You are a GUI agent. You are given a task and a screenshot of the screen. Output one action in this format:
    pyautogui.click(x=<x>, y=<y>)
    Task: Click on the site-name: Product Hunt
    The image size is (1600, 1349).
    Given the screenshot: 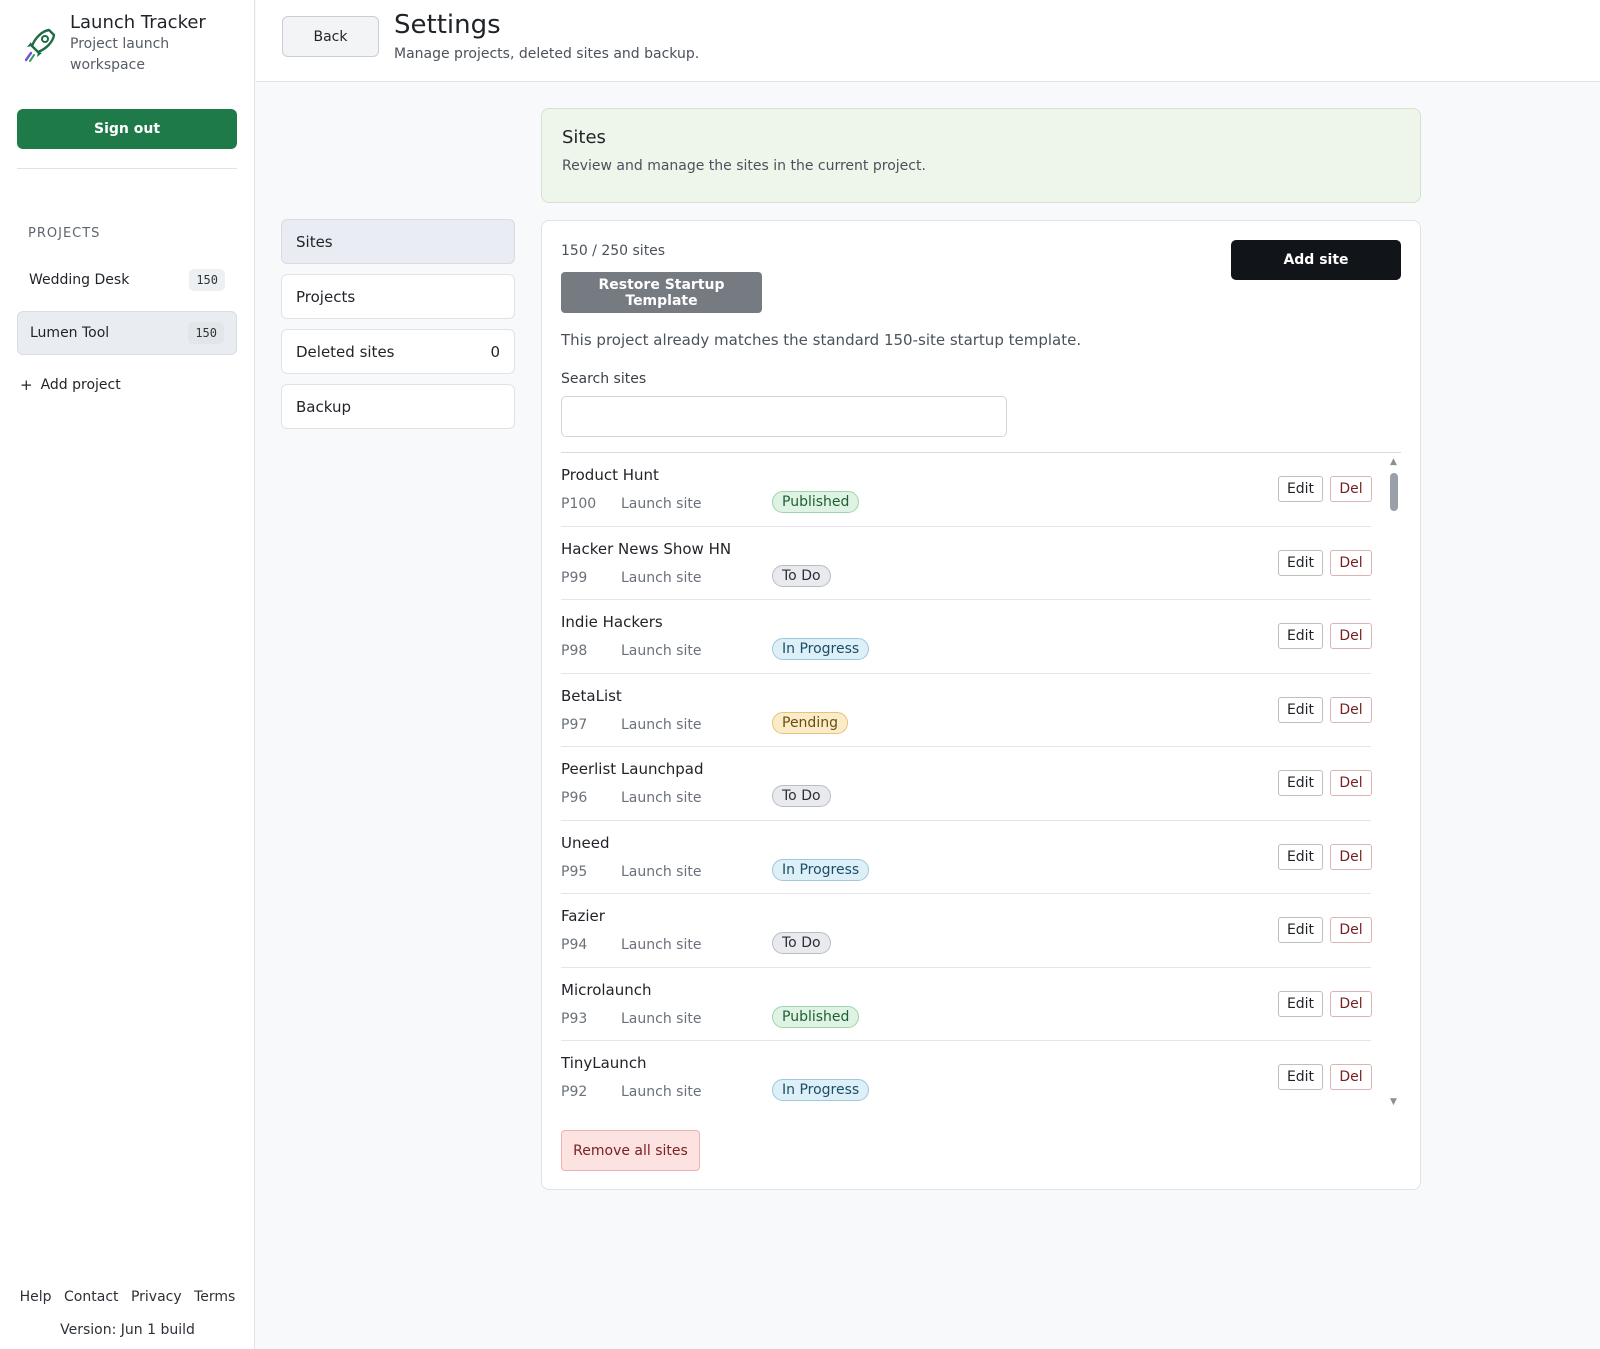 What is the action you would take?
    pyautogui.click(x=610, y=475)
    